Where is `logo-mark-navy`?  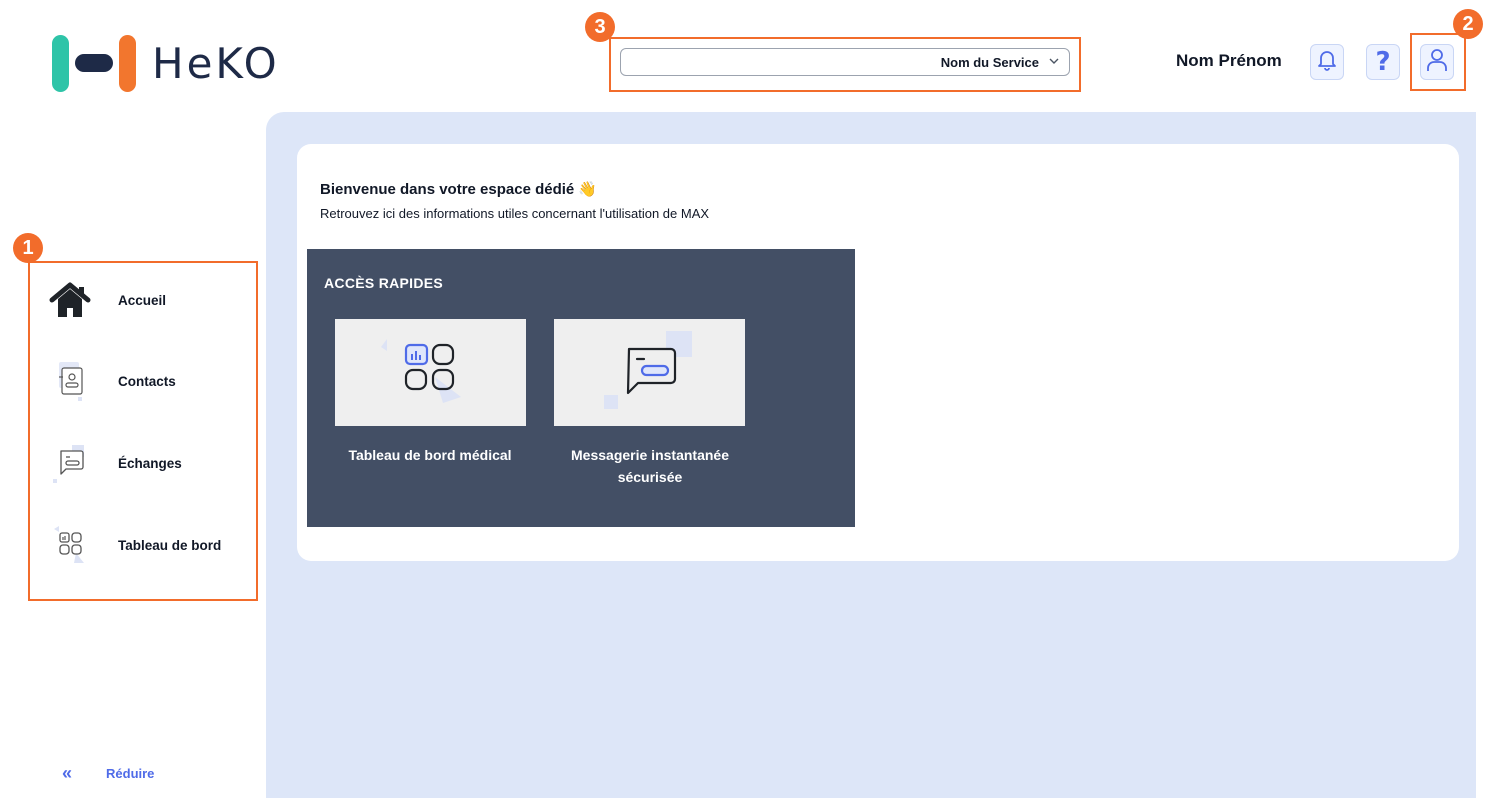 logo-mark-navy is located at coordinates (94, 63).